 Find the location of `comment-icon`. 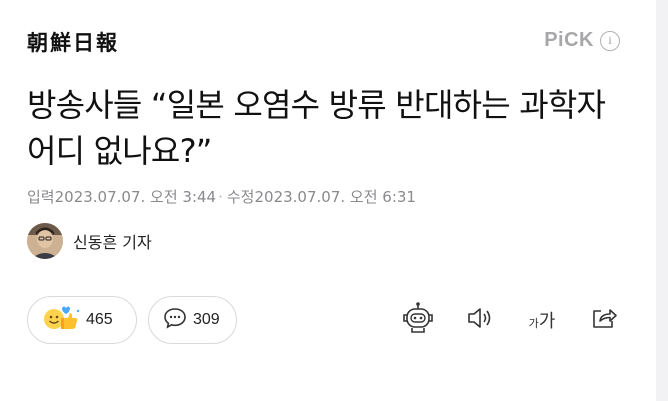

comment-icon is located at coordinates (175, 320).